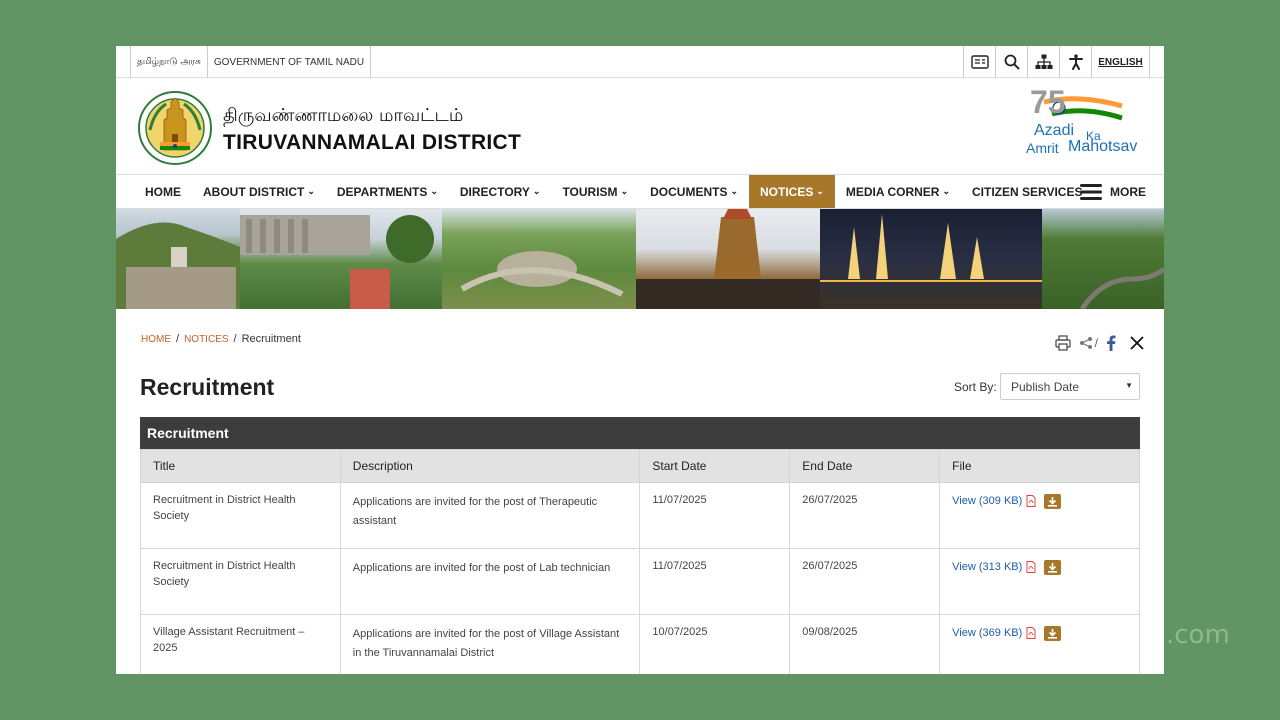 The height and width of the screenshot is (720, 1280). Describe the element at coordinates (1121, 62) in the screenshot. I see `language-switch: ENGLISH` at that location.